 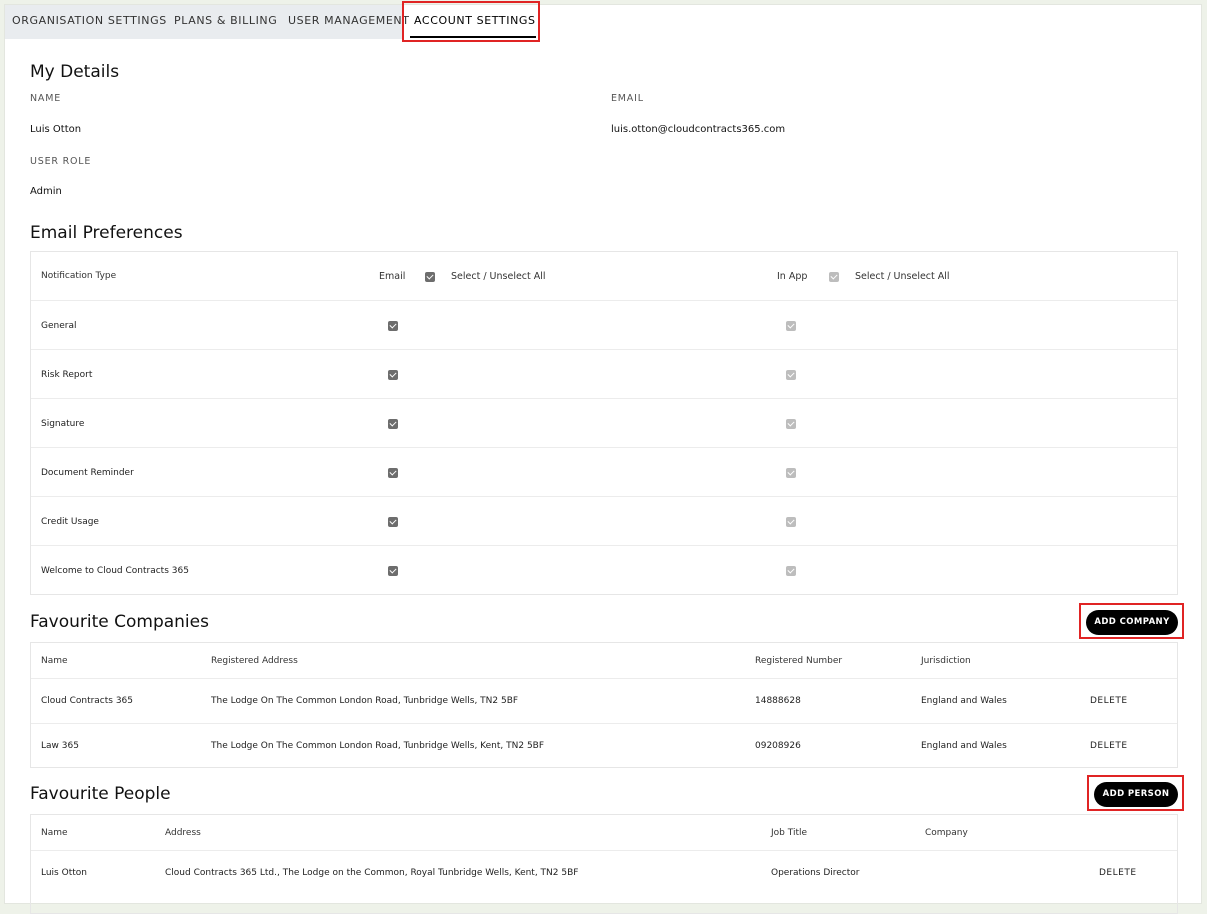 What do you see at coordinates (349, 22) in the screenshot?
I see `tab-user-management: USER MANAGEMENT` at bounding box center [349, 22].